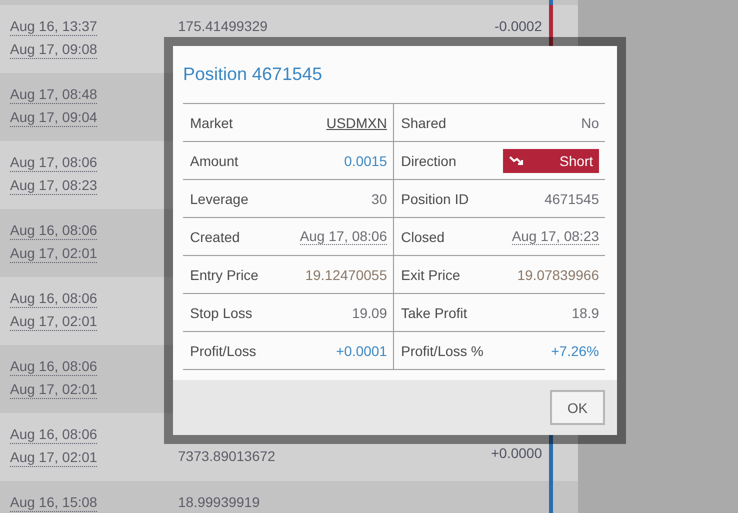 This screenshot has width=738, height=513. I want to click on date-text: Aug 17, 09:08, so click(54, 49).